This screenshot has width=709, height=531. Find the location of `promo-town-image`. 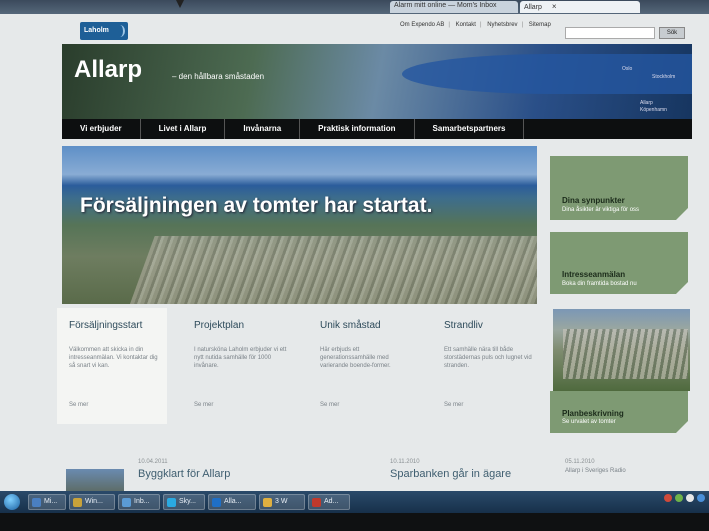

promo-town-image is located at coordinates (625, 354).